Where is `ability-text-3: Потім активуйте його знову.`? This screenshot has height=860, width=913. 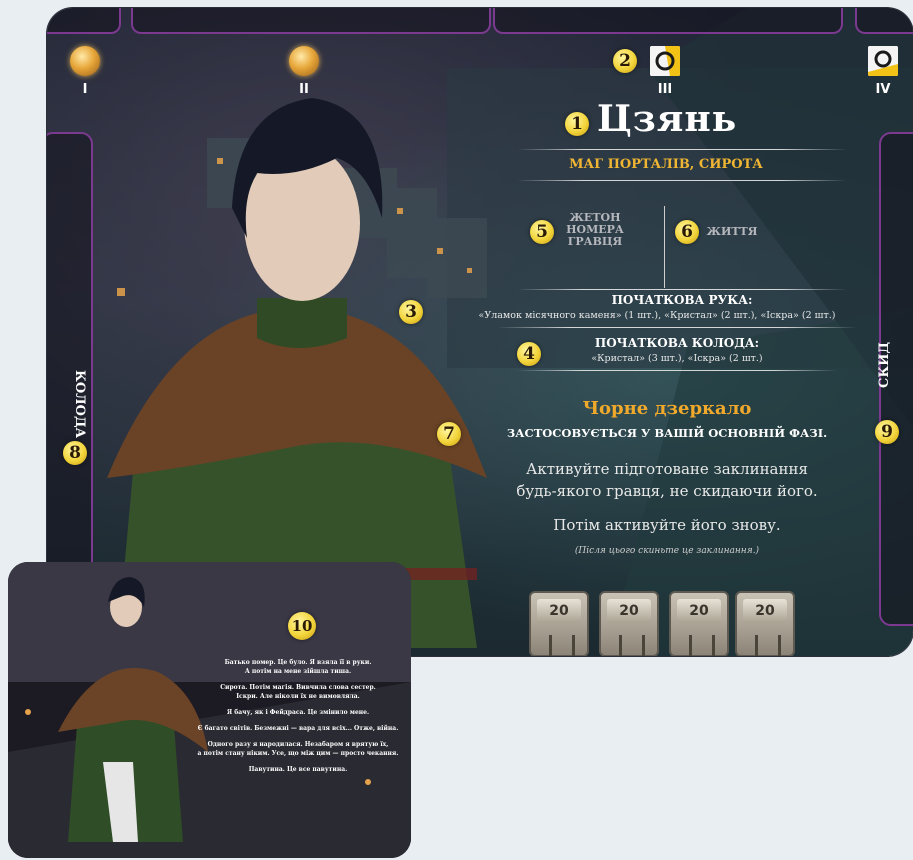
ability-text-3: Потім активуйте його знову. is located at coordinates (667, 525).